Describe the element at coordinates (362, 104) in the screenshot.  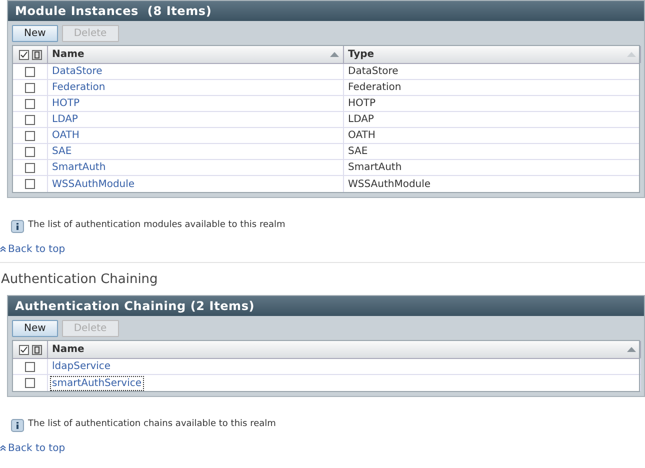
I see `table-cell-text: HOTP` at that location.